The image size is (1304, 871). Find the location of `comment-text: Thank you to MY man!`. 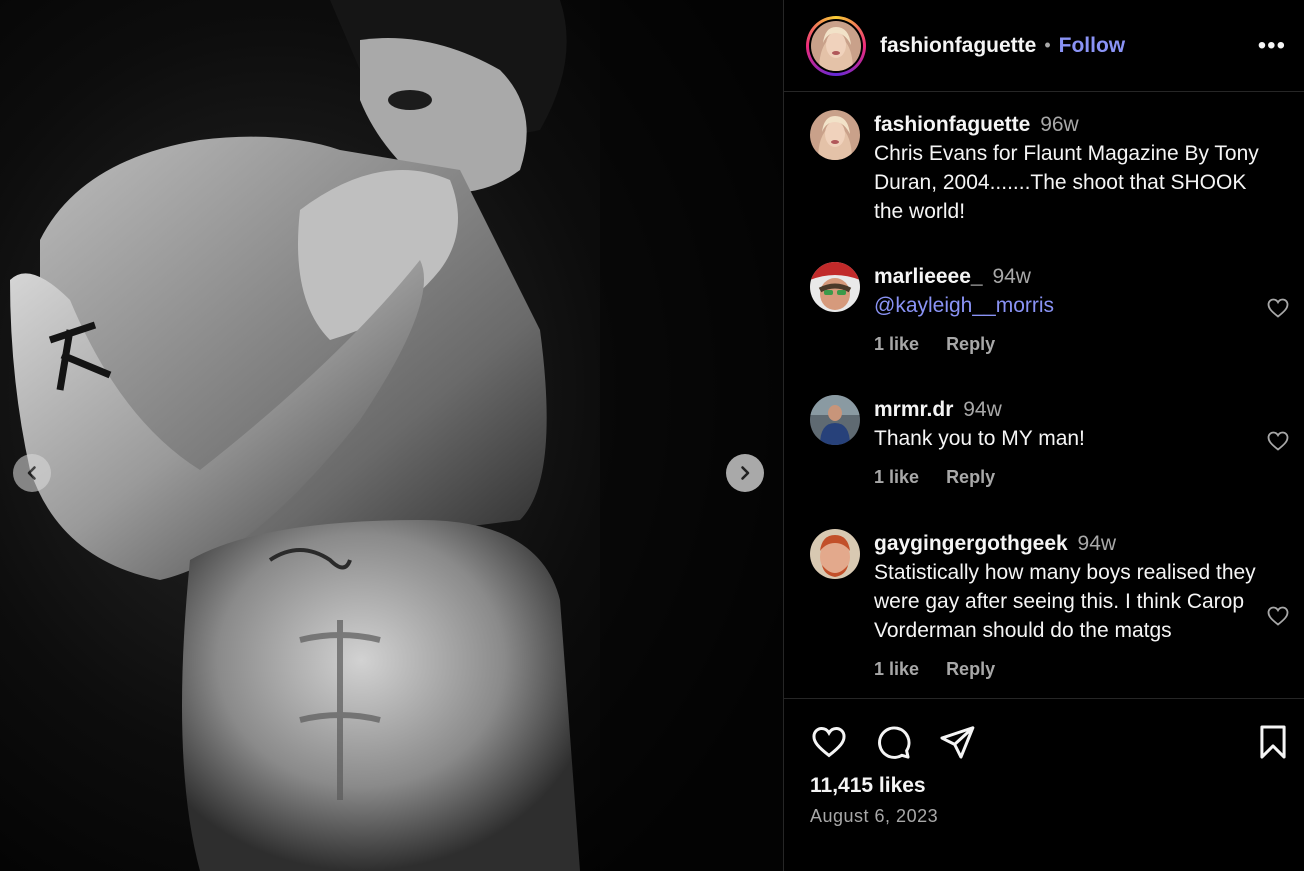

comment-text: Thank you to MY man! is located at coordinates (979, 438).